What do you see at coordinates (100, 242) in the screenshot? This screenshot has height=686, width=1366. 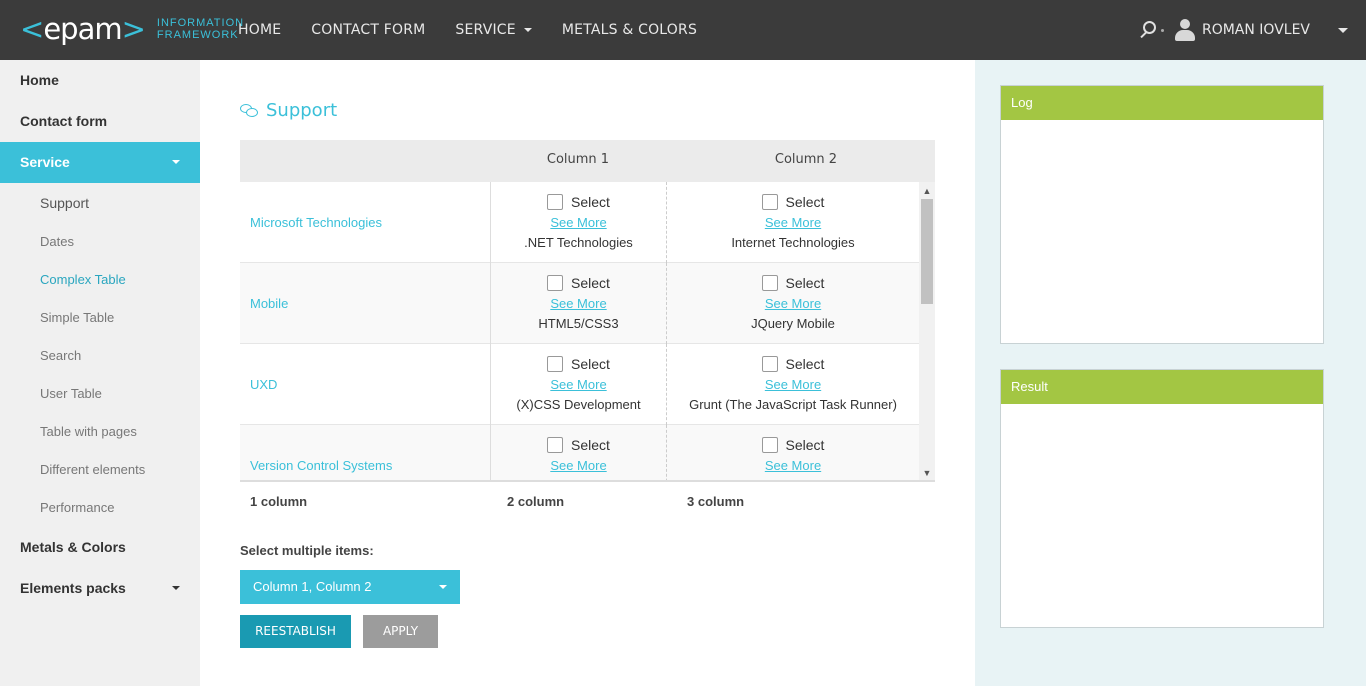 I see `sidebar-subitem-dates: Dates` at bounding box center [100, 242].